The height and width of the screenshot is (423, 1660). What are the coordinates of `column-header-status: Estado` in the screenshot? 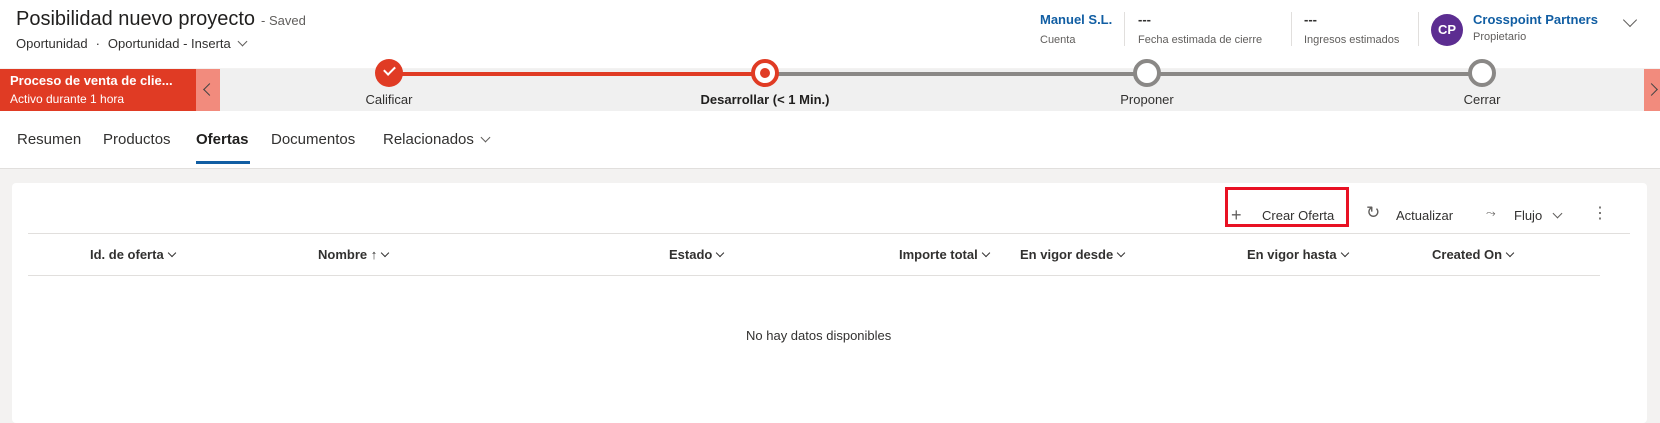 It's located at (697, 254).